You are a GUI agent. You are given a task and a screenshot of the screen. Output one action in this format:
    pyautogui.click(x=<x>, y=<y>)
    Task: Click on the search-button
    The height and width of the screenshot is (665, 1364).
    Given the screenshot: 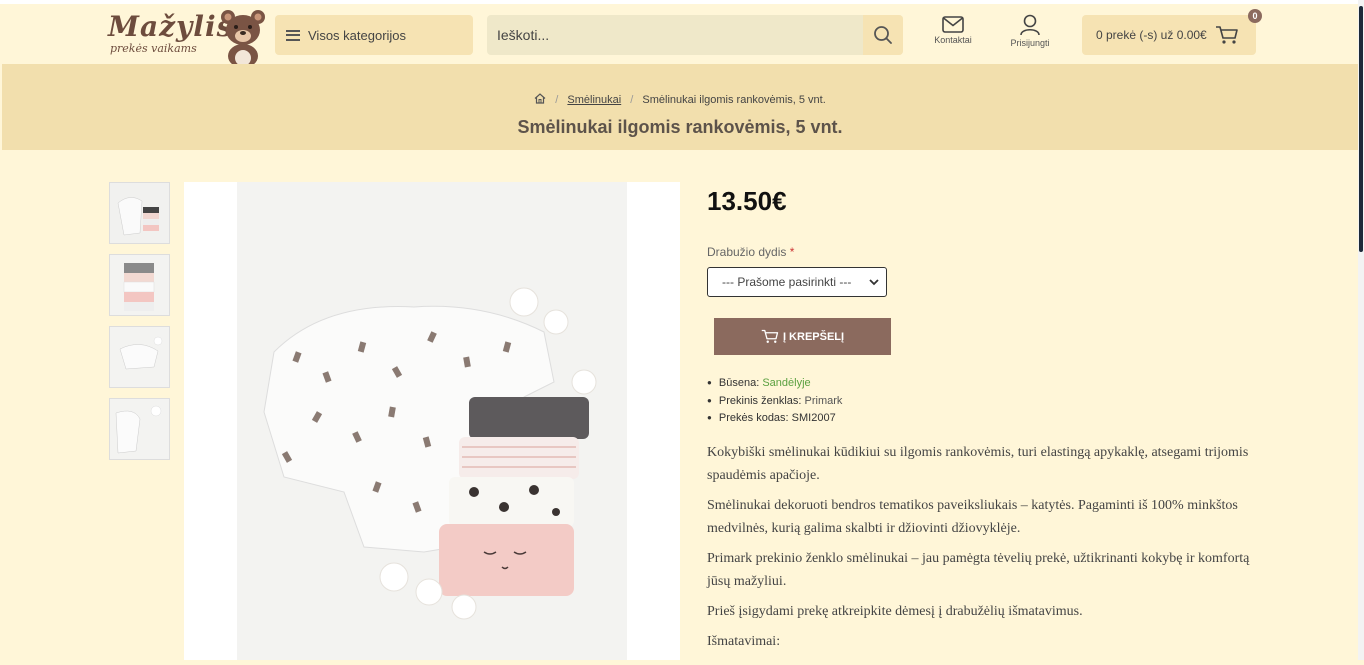 What is the action you would take?
    pyautogui.click(x=883, y=35)
    